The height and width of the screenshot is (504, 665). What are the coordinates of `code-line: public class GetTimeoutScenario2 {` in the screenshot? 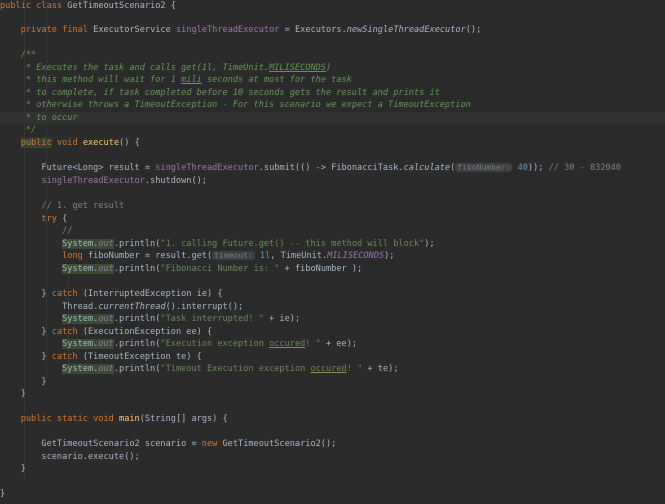 It's located at (88, 6).